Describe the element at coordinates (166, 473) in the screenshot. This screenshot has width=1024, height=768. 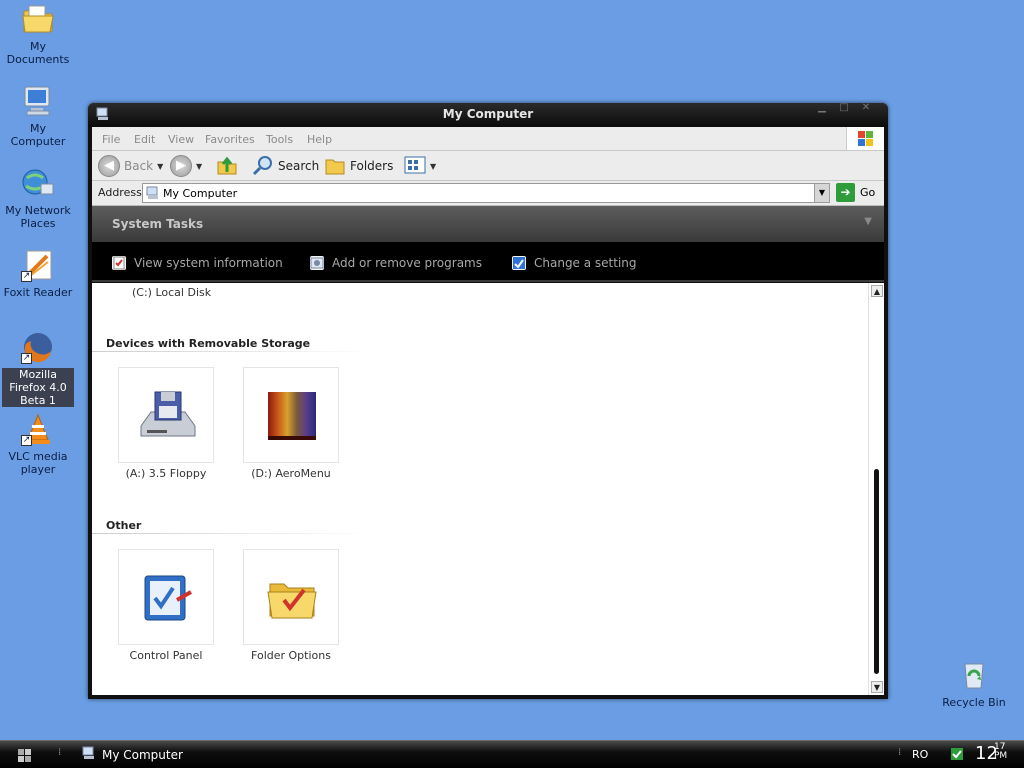
I see `floppy-drive-label: (A:) 3.5 Floppy` at that location.